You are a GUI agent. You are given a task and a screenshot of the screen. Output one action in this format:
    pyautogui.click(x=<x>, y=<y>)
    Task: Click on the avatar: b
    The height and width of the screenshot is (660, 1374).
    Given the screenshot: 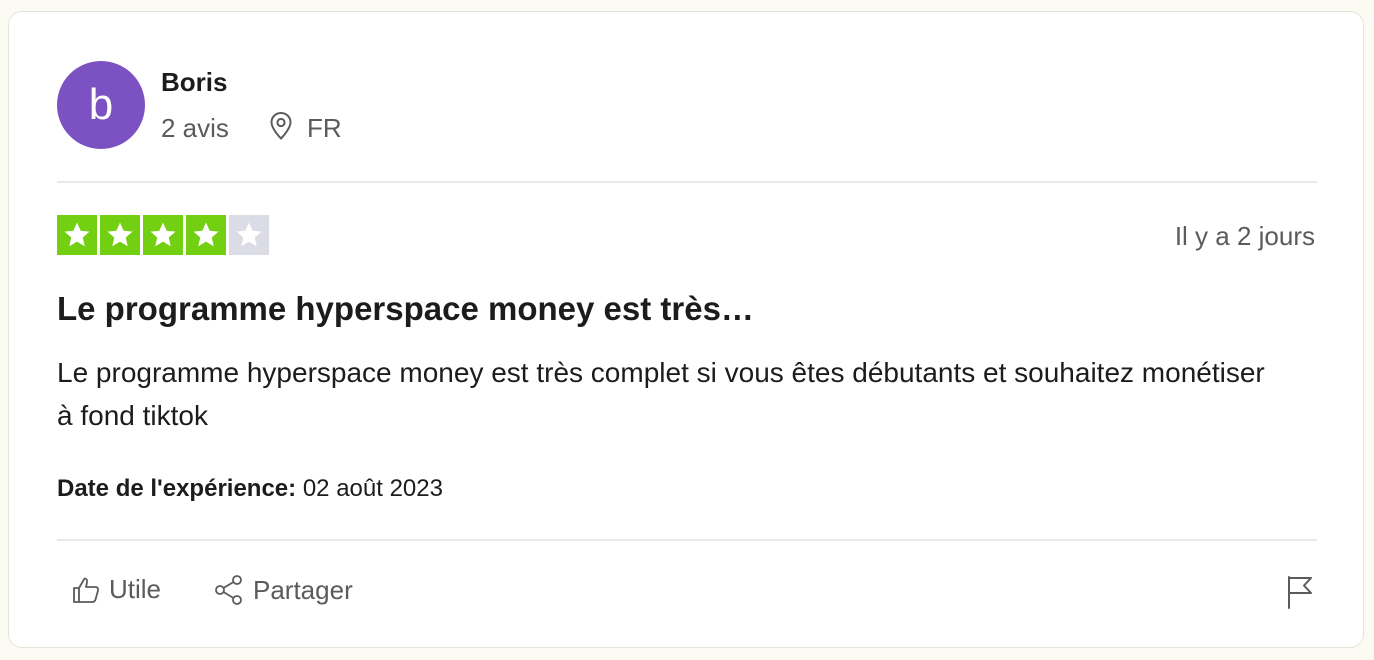 What is the action you would take?
    pyautogui.click(x=101, y=105)
    